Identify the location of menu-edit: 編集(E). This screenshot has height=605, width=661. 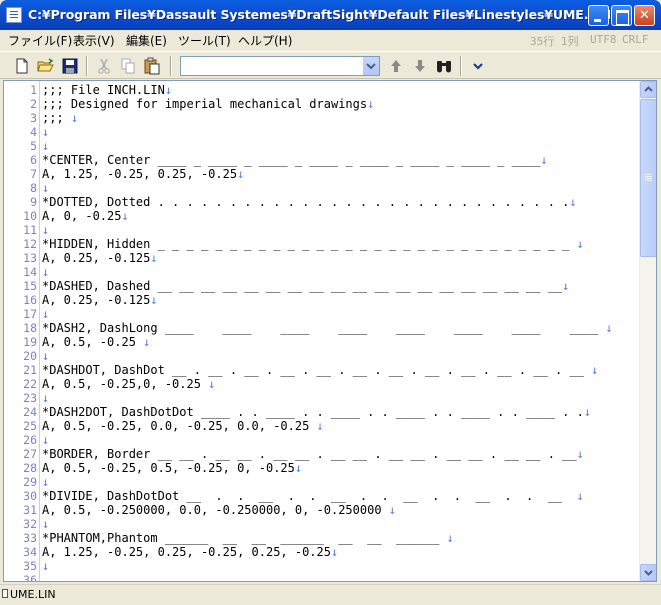
(146, 40).